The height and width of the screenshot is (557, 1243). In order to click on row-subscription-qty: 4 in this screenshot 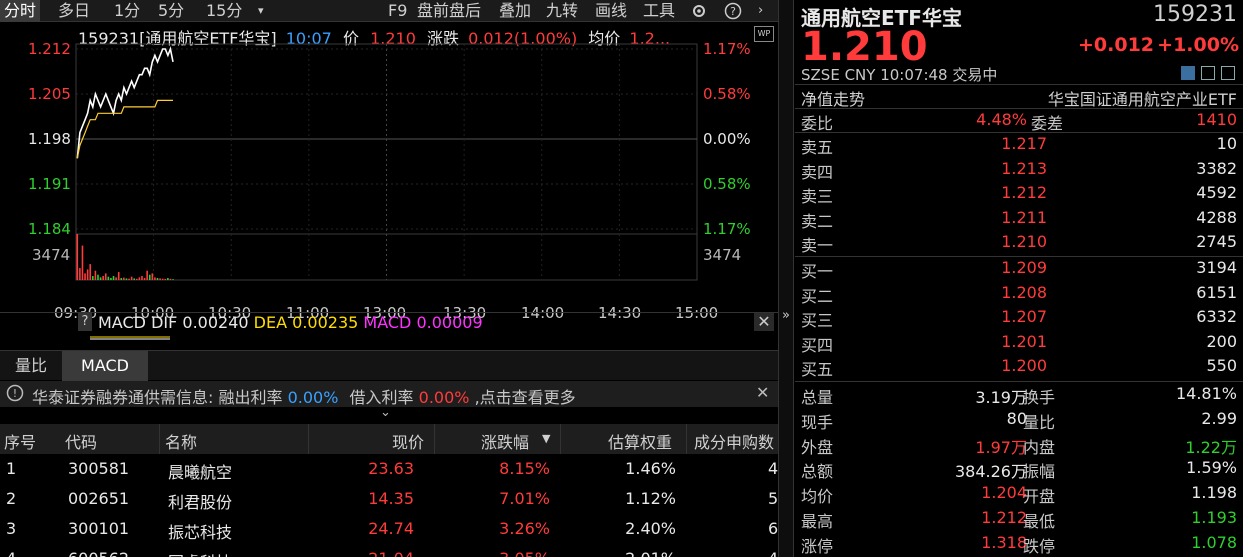, I will do `click(773, 553)`.